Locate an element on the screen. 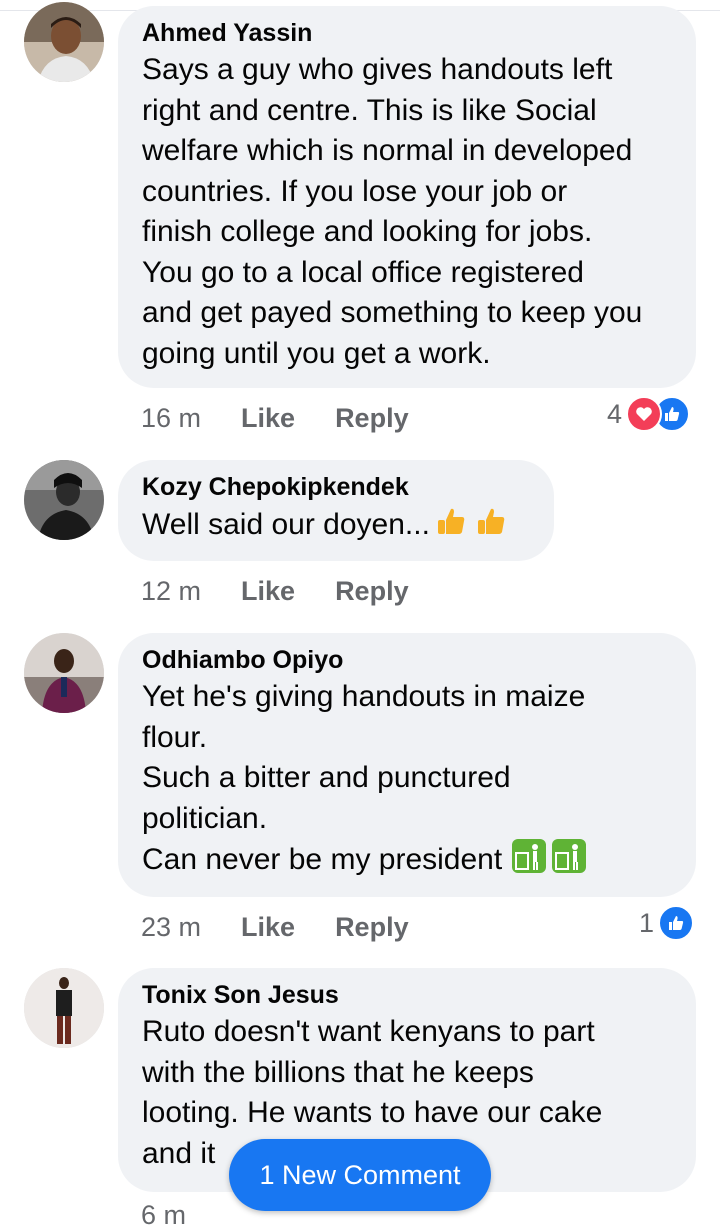  reaction-summary: 1 is located at coordinates (667, 923).